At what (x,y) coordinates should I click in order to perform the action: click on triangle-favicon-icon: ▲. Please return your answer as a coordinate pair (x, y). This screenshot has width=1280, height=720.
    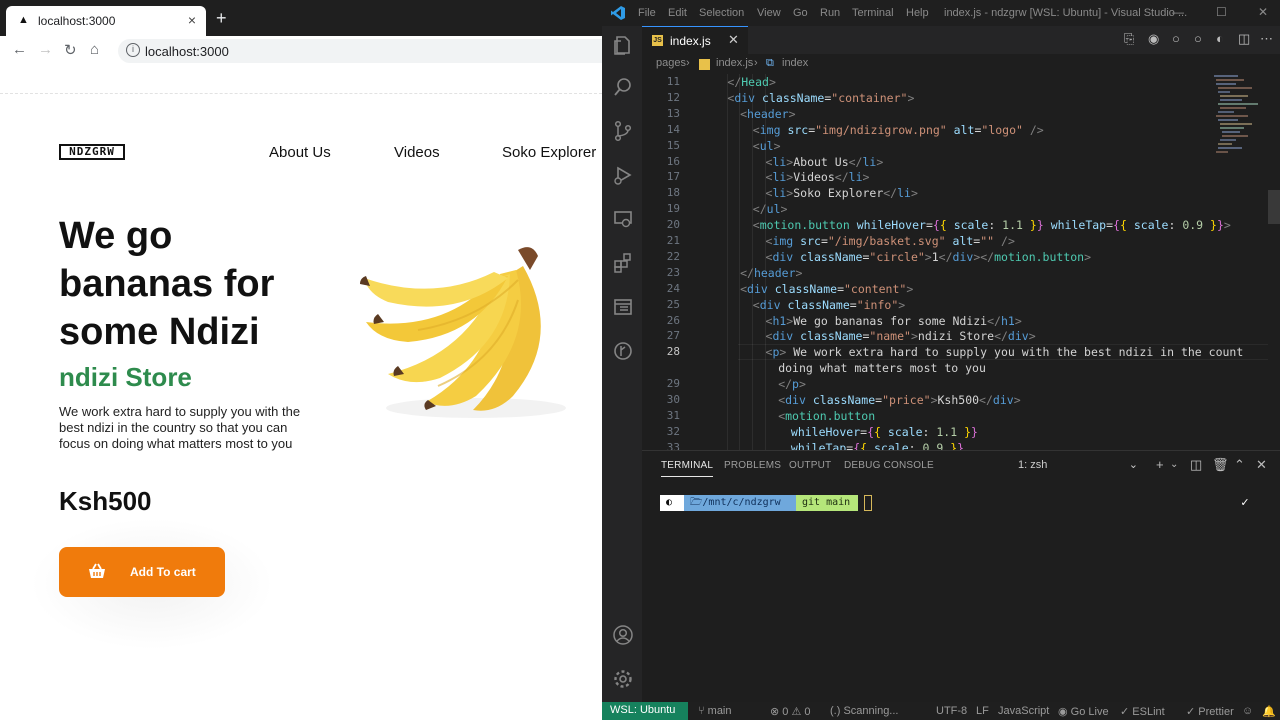
    Looking at the image, I should click on (23, 20).